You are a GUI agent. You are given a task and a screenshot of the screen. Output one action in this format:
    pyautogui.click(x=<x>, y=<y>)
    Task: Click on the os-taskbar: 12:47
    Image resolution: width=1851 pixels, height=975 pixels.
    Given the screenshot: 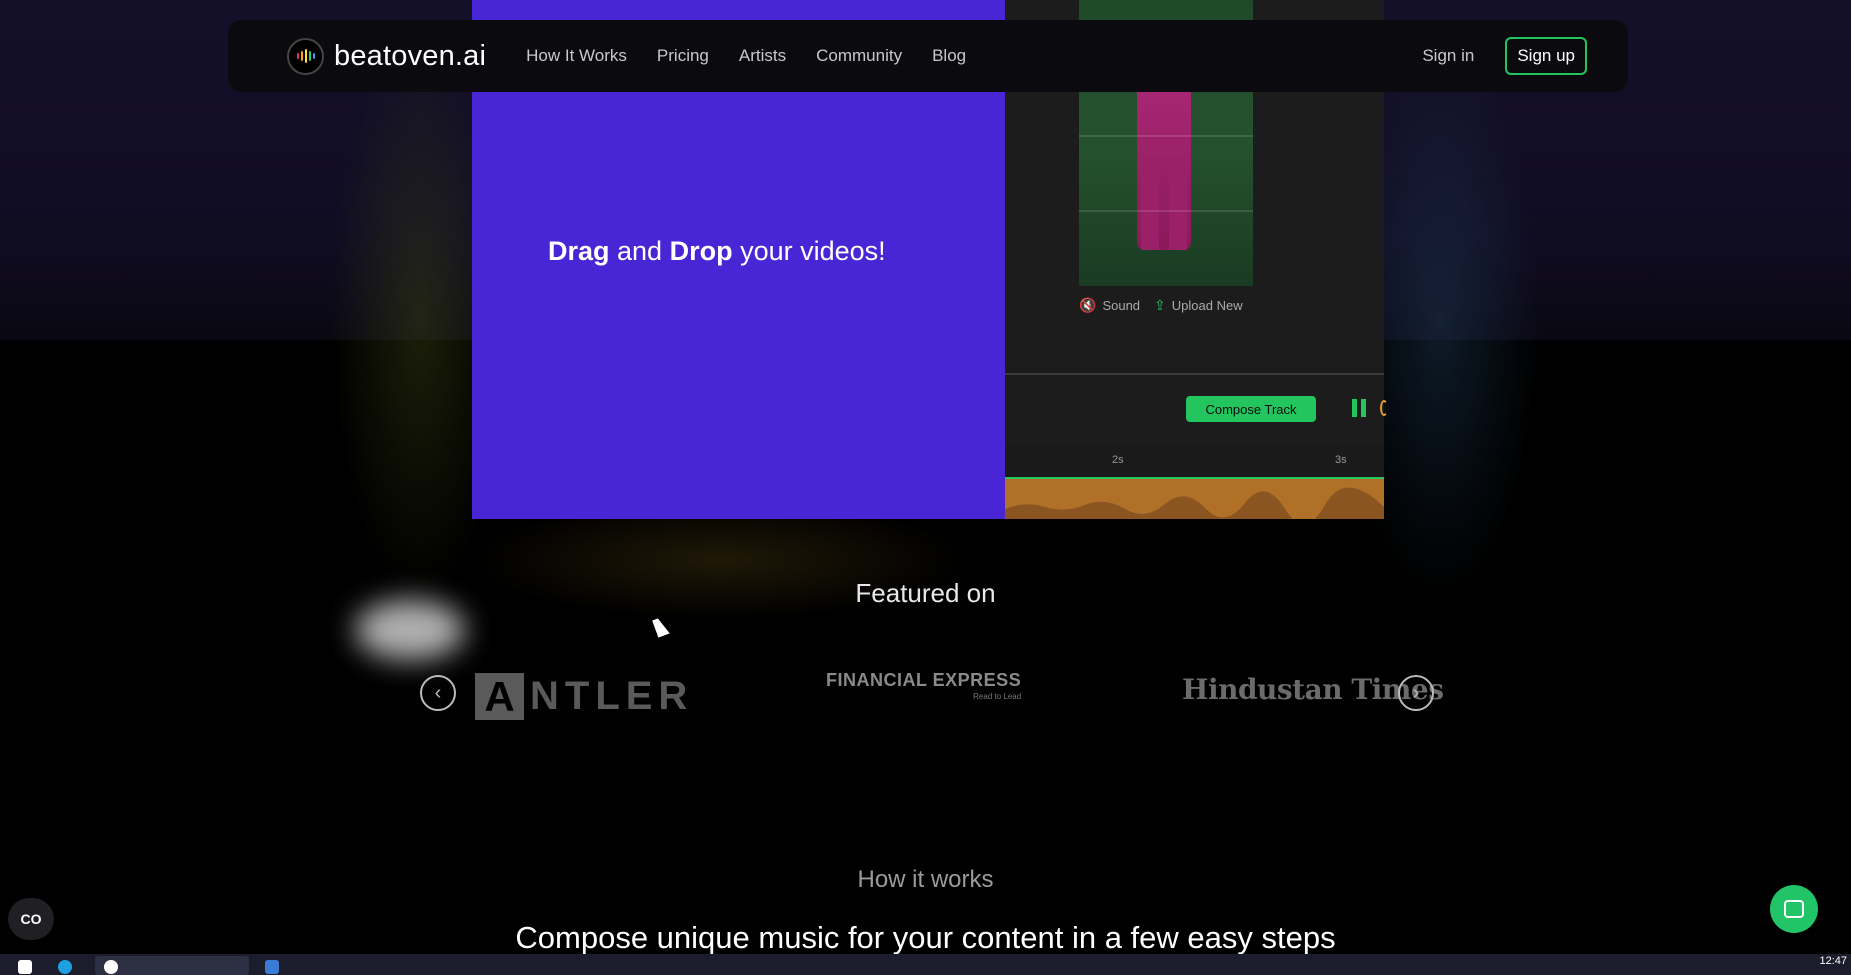 What is the action you would take?
    pyautogui.click(x=925, y=964)
    